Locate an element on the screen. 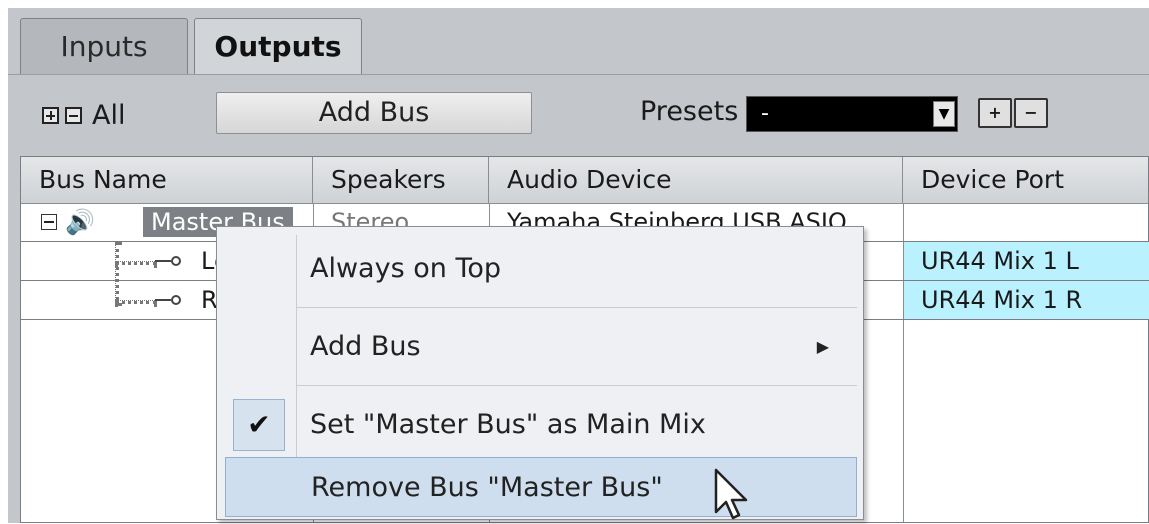 Image resolution: width=1149 pixels, height=524 pixels. menu-item-label: Add Bus is located at coordinates (365, 346).